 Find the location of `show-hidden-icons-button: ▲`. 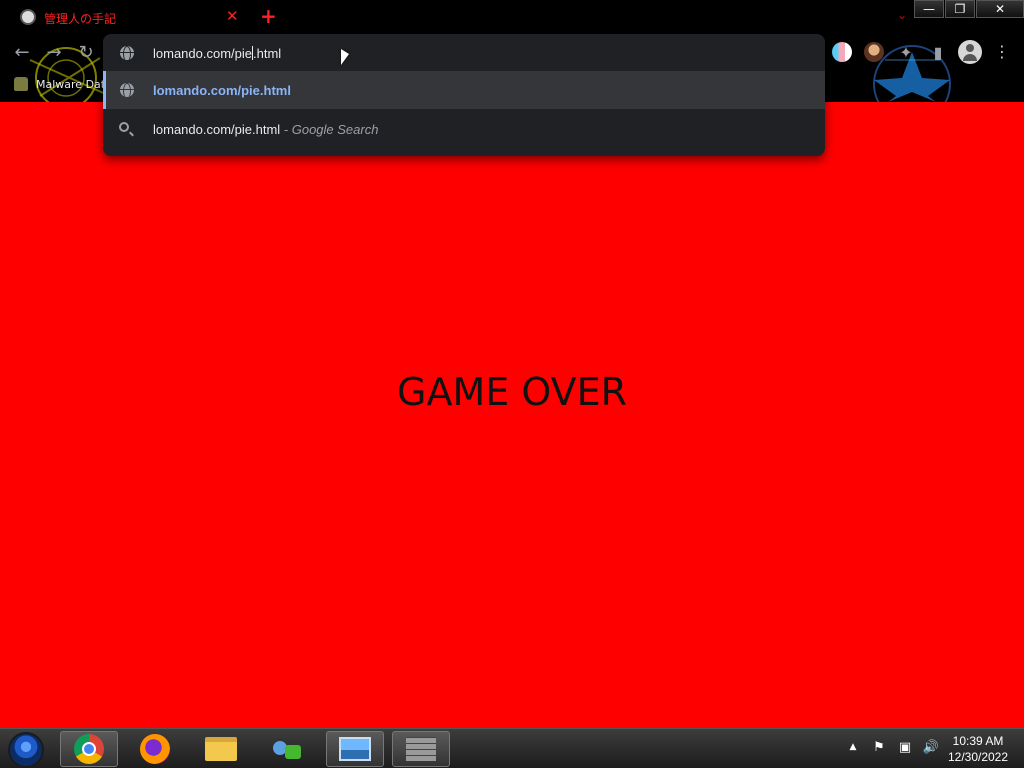

show-hidden-icons-button: ▲ is located at coordinates (853, 747).